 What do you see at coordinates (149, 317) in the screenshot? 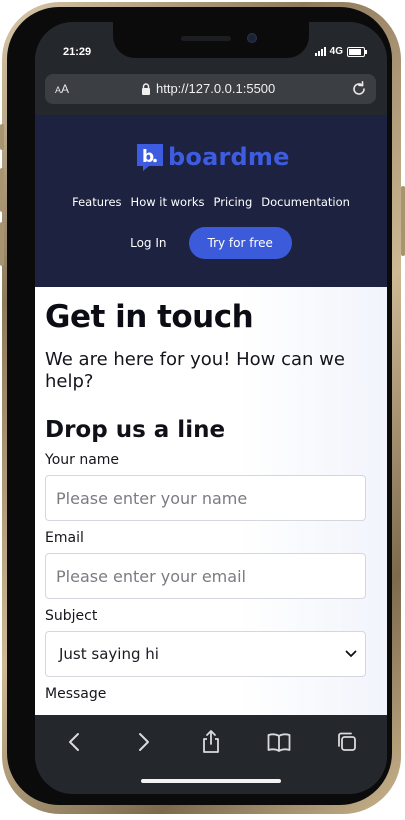
I see `page-title: Get in touch` at bounding box center [149, 317].